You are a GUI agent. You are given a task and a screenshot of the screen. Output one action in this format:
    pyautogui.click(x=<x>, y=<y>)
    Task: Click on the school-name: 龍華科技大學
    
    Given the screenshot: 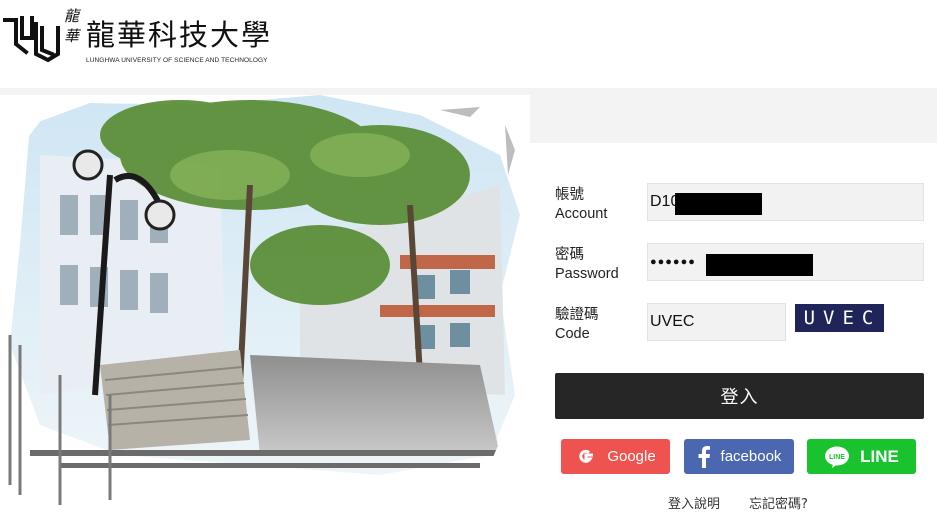 What is the action you would take?
    pyautogui.click(x=179, y=35)
    